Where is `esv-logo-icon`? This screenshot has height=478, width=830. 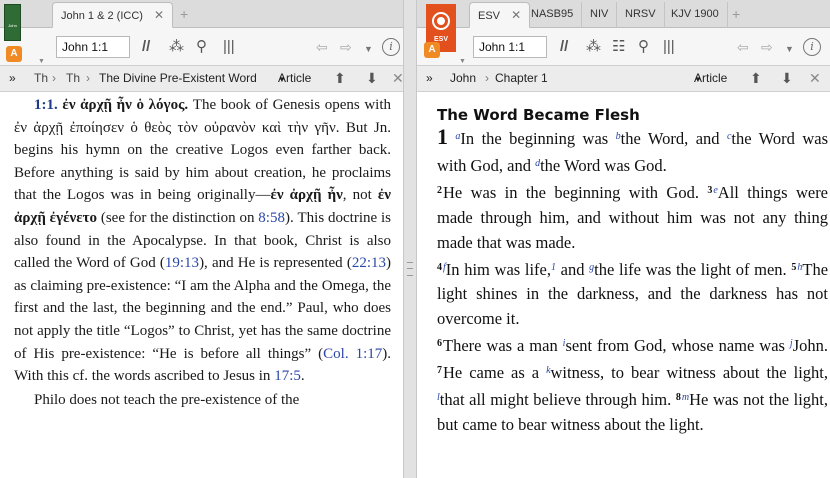
esv-logo-icon is located at coordinates (441, 21).